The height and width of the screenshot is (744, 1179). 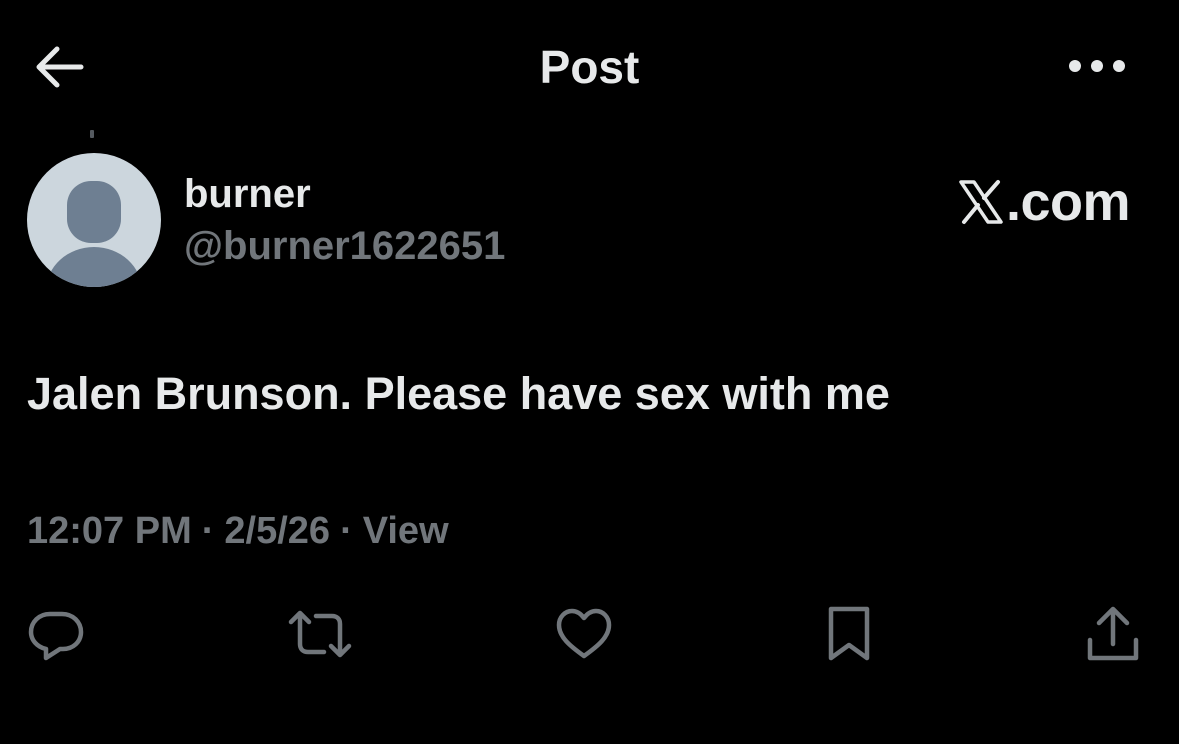 I want to click on bookmark-icon, so click(x=849, y=634).